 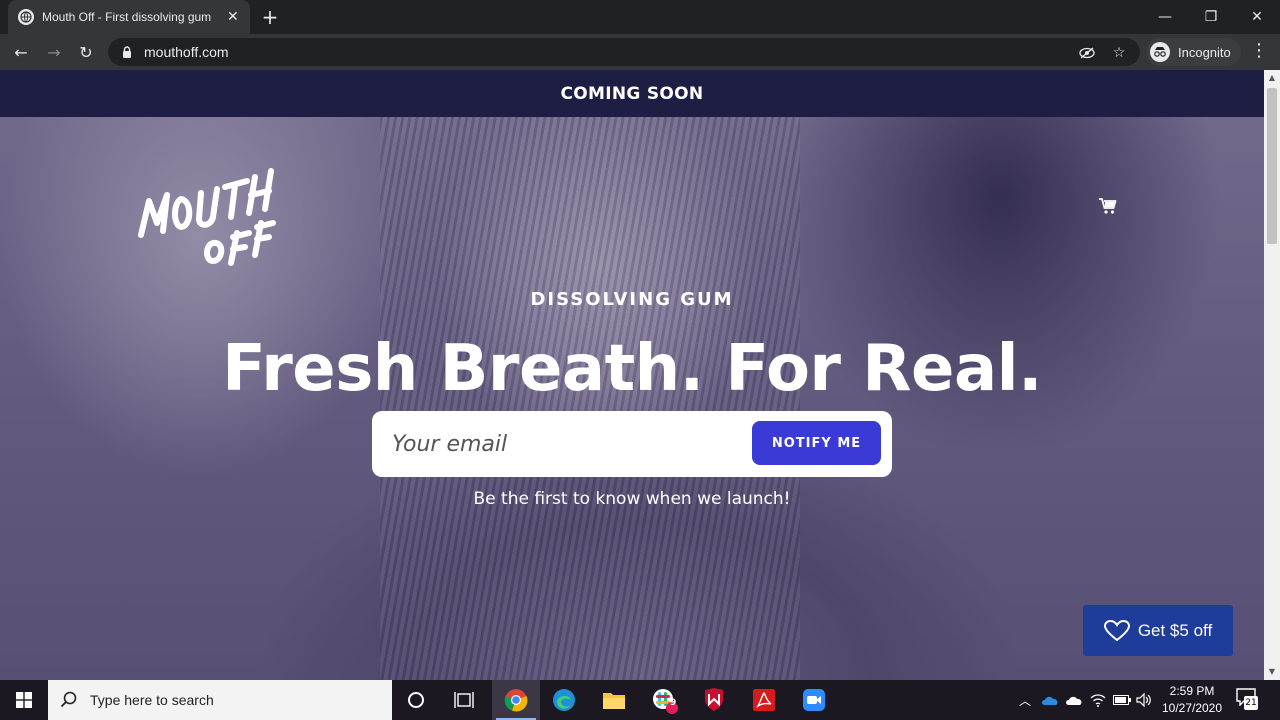 I want to click on search-placeholder: Type here to search, so click(x=152, y=700).